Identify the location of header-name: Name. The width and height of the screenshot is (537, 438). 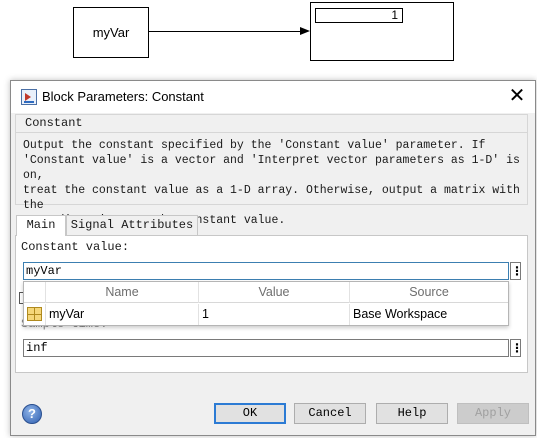
(121, 292).